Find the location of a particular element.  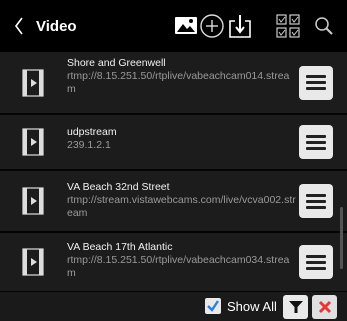

search-icon is located at coordinates (324, 26).